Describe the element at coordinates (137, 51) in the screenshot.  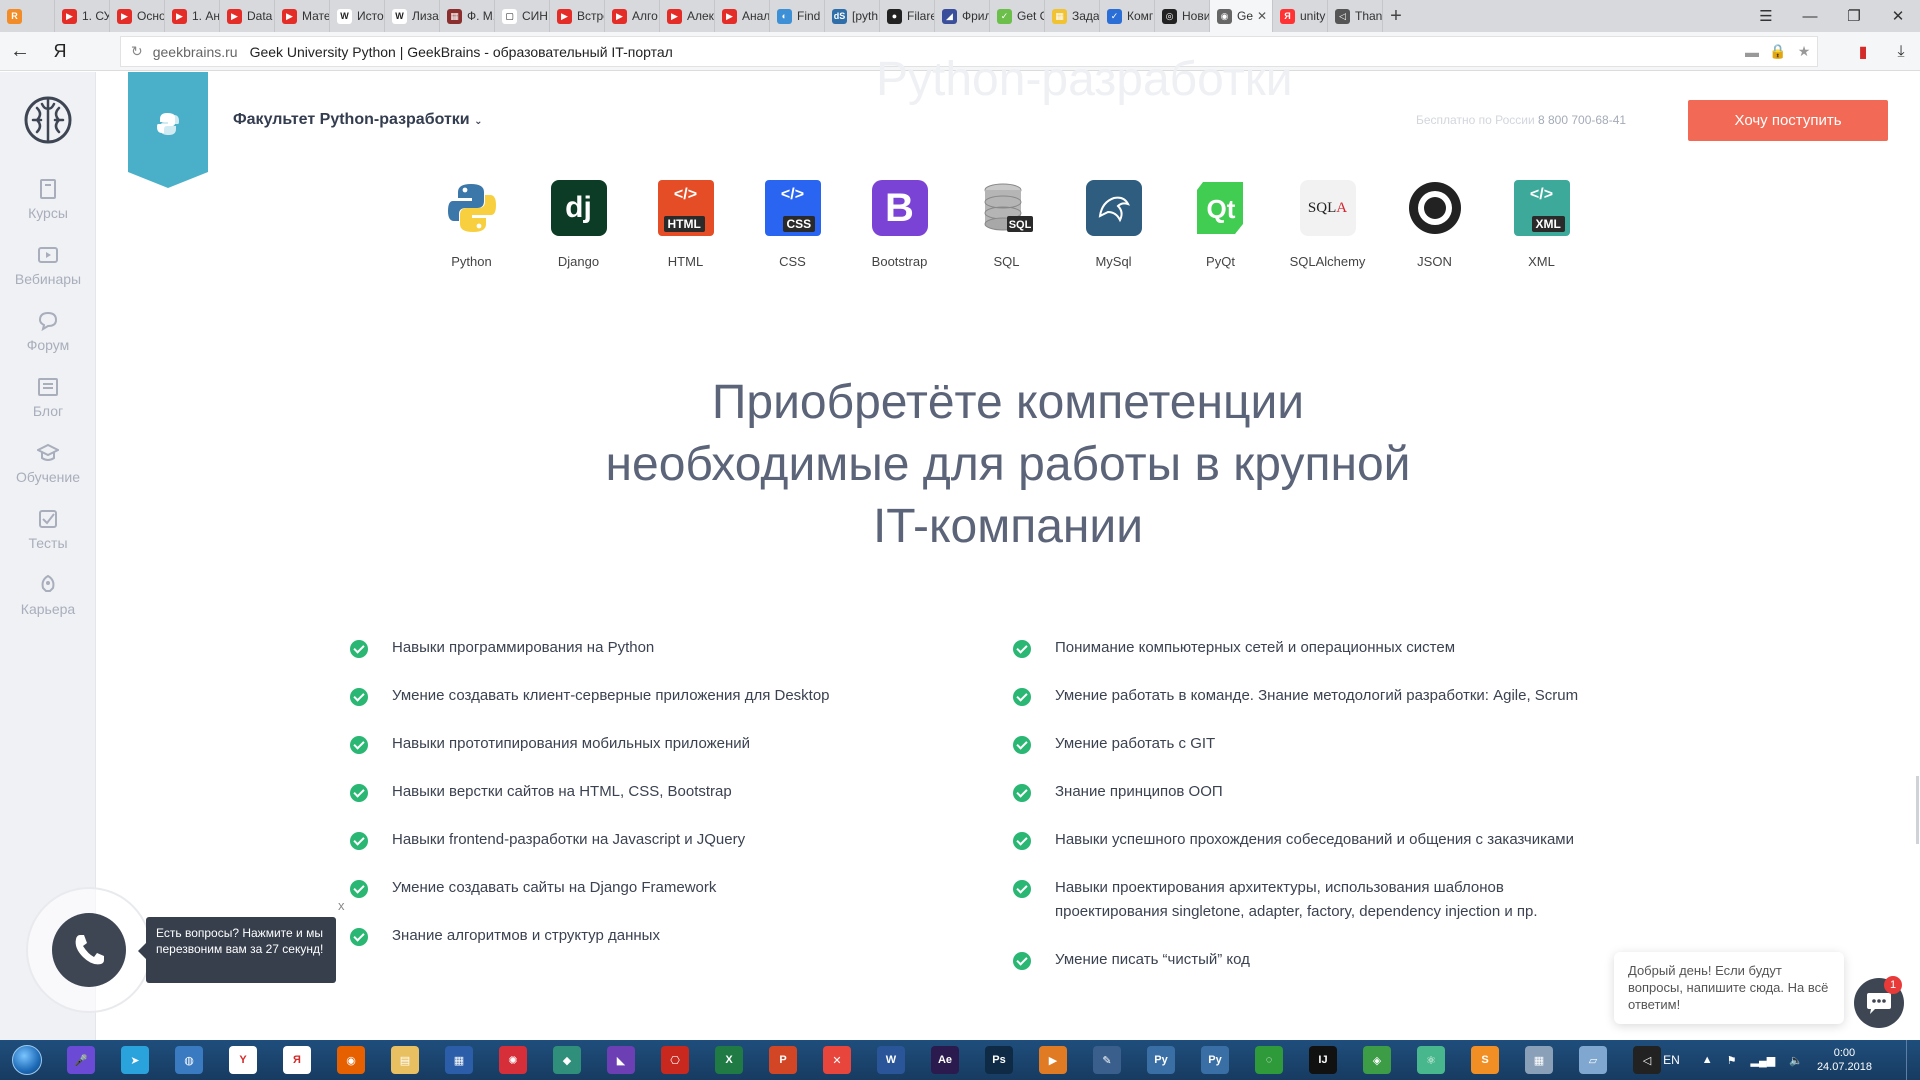
I see `reload-icon: ↻` at that location.